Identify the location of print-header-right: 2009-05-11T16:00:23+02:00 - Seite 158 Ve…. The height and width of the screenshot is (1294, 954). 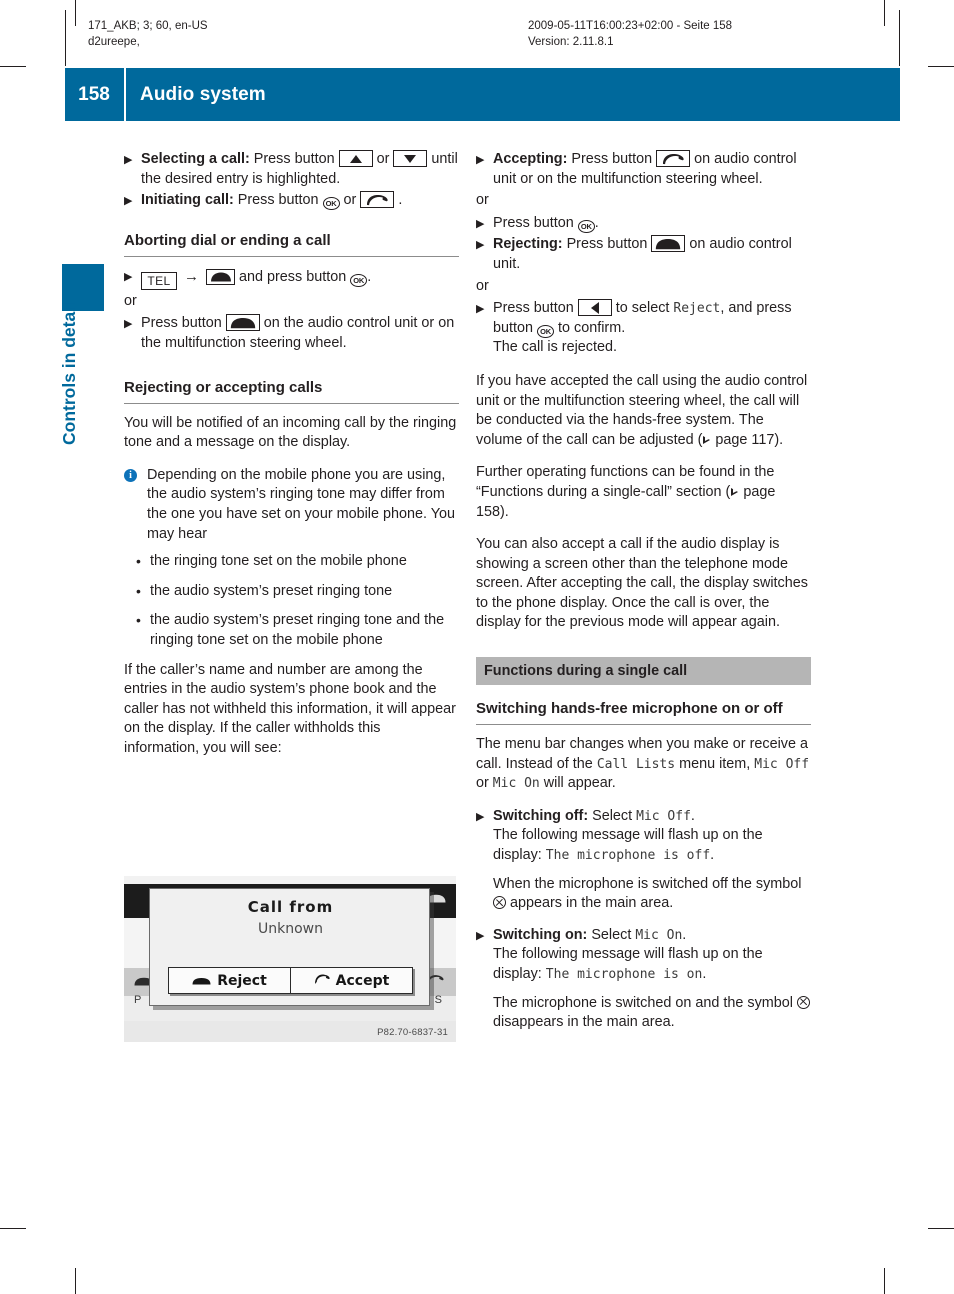
(708, 34).